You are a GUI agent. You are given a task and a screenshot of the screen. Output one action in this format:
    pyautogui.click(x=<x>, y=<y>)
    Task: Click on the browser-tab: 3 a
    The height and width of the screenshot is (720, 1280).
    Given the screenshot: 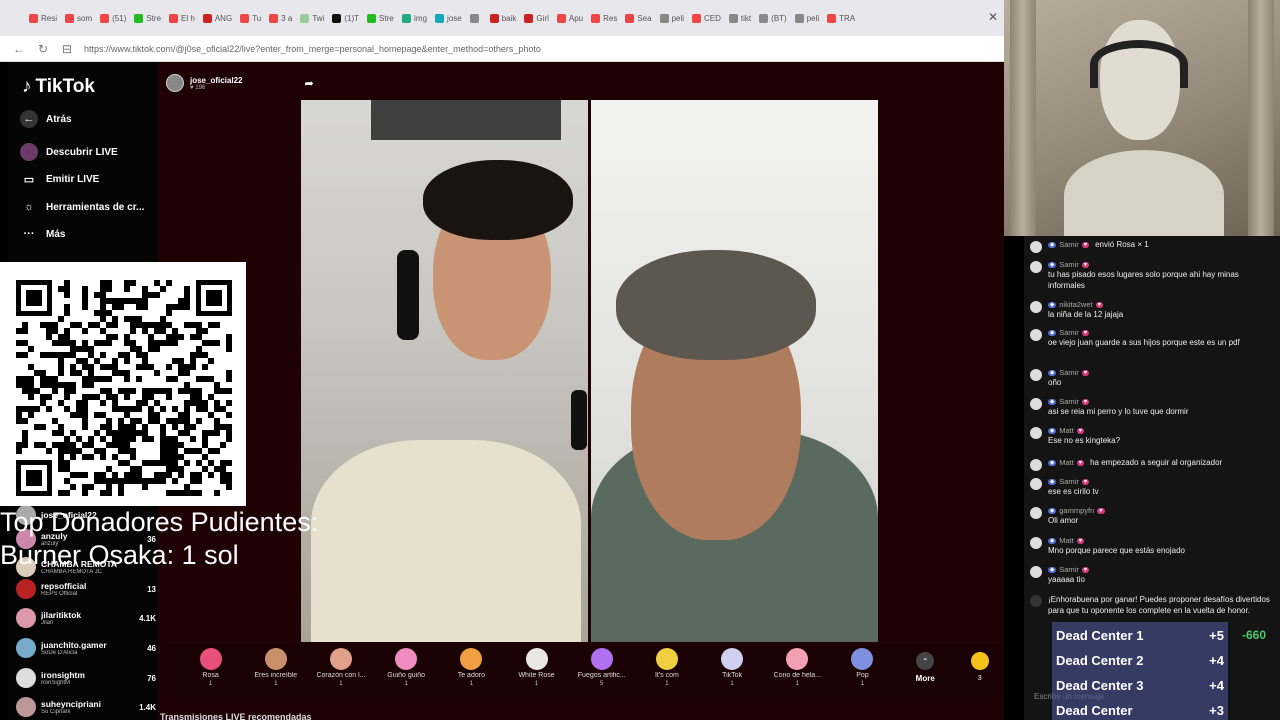 What is the action you would take?
    pyautogui.click(x=280, y=18)
    